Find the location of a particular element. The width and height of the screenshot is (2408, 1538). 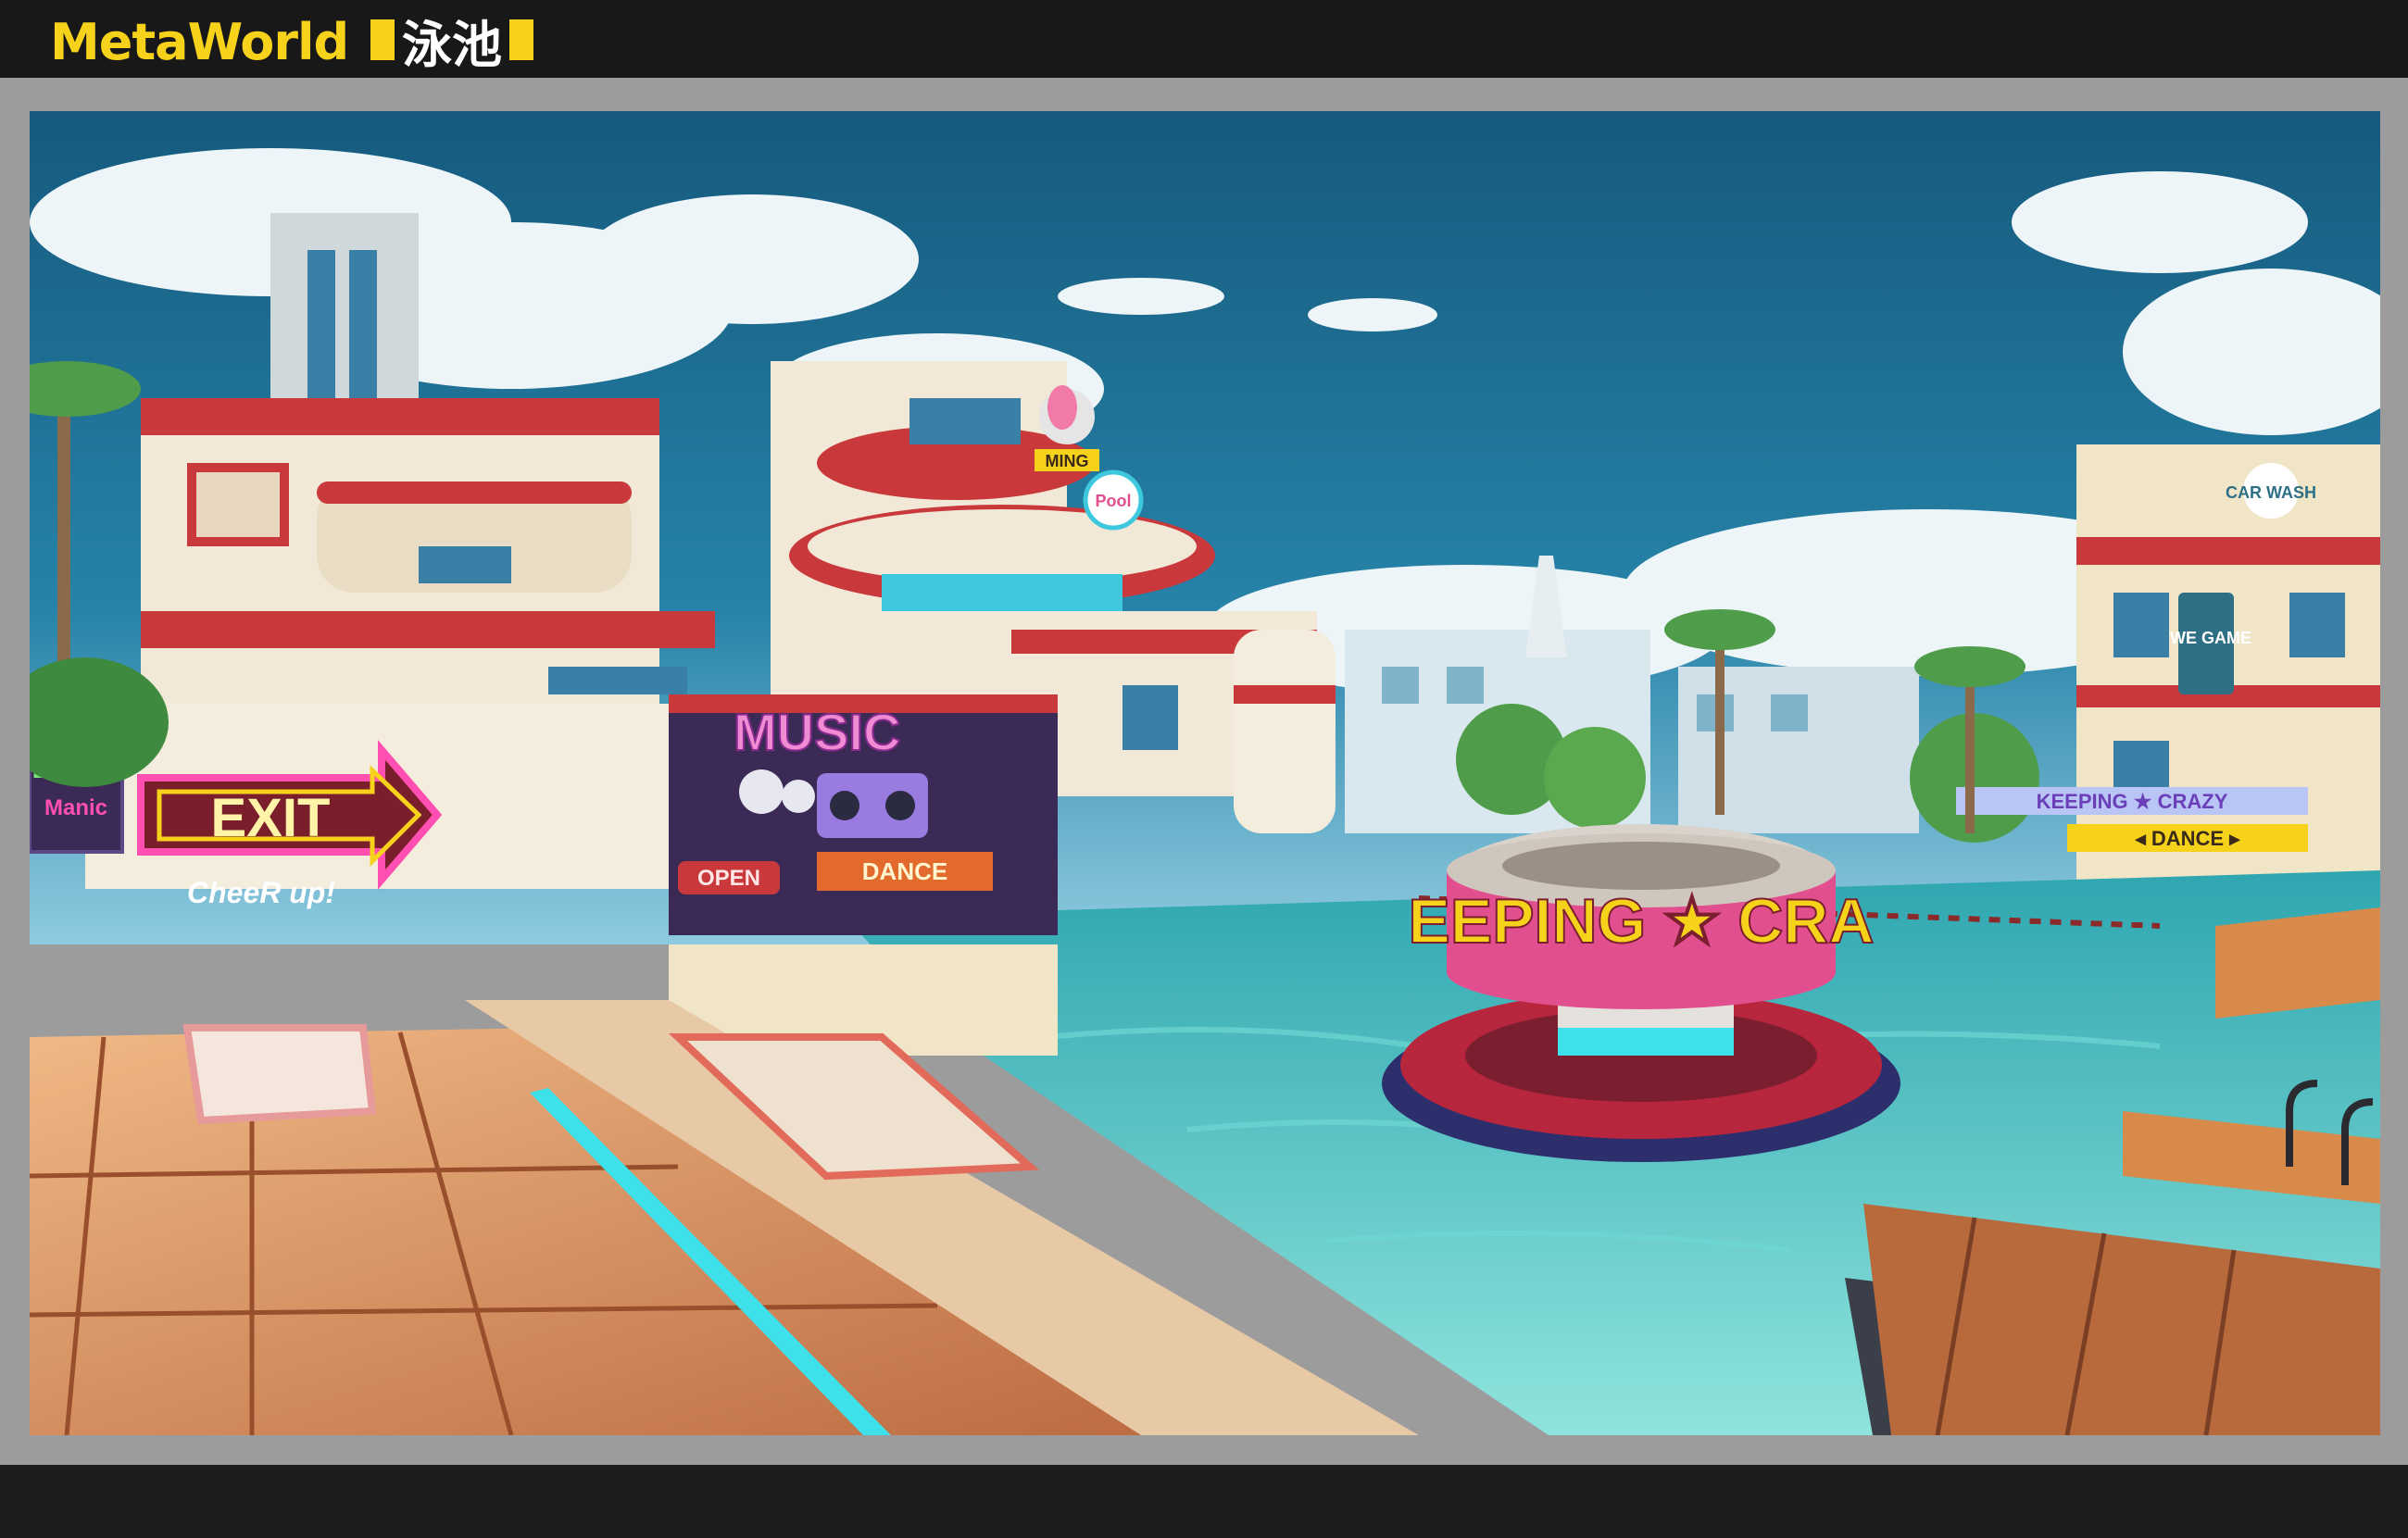

tag-bar-left is located at coordinates (383, 39).